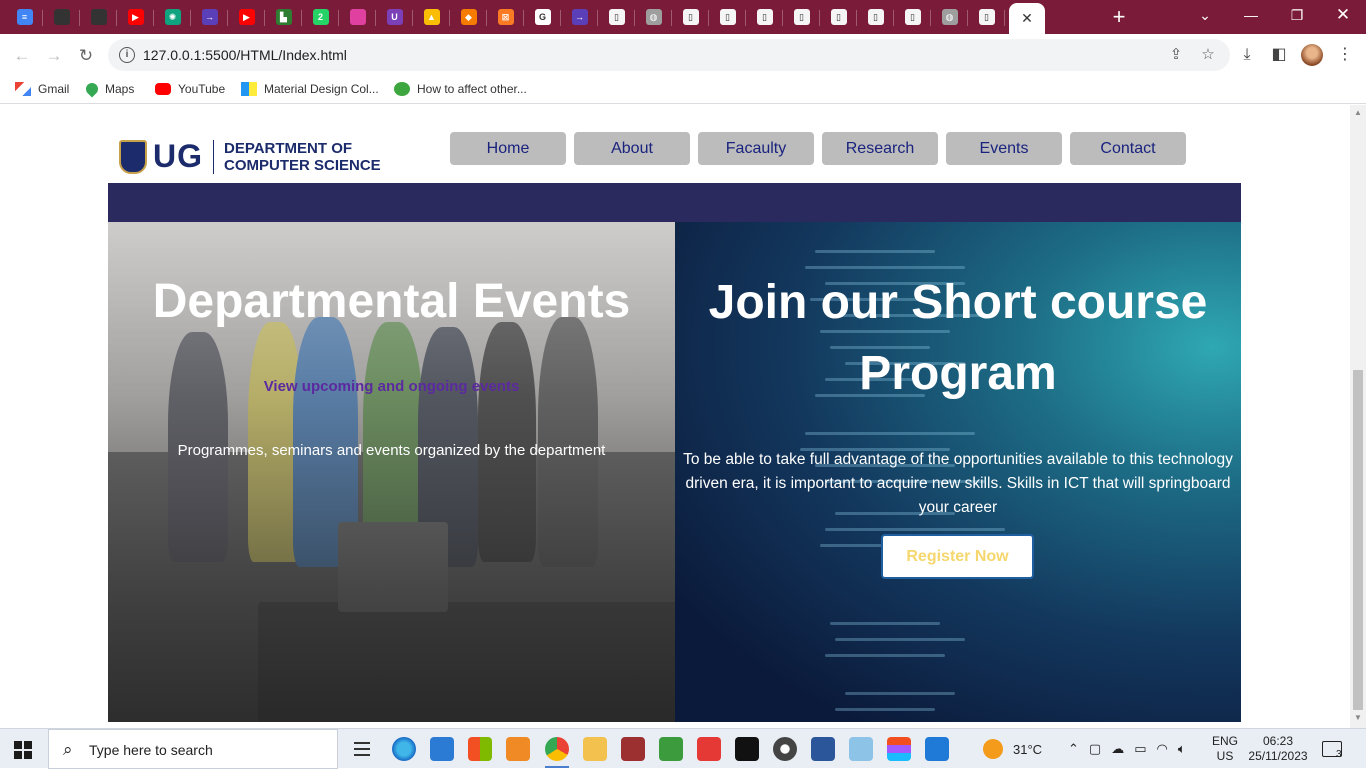  I want to click on chatgpt-icon: ✺, so click(172, 17).